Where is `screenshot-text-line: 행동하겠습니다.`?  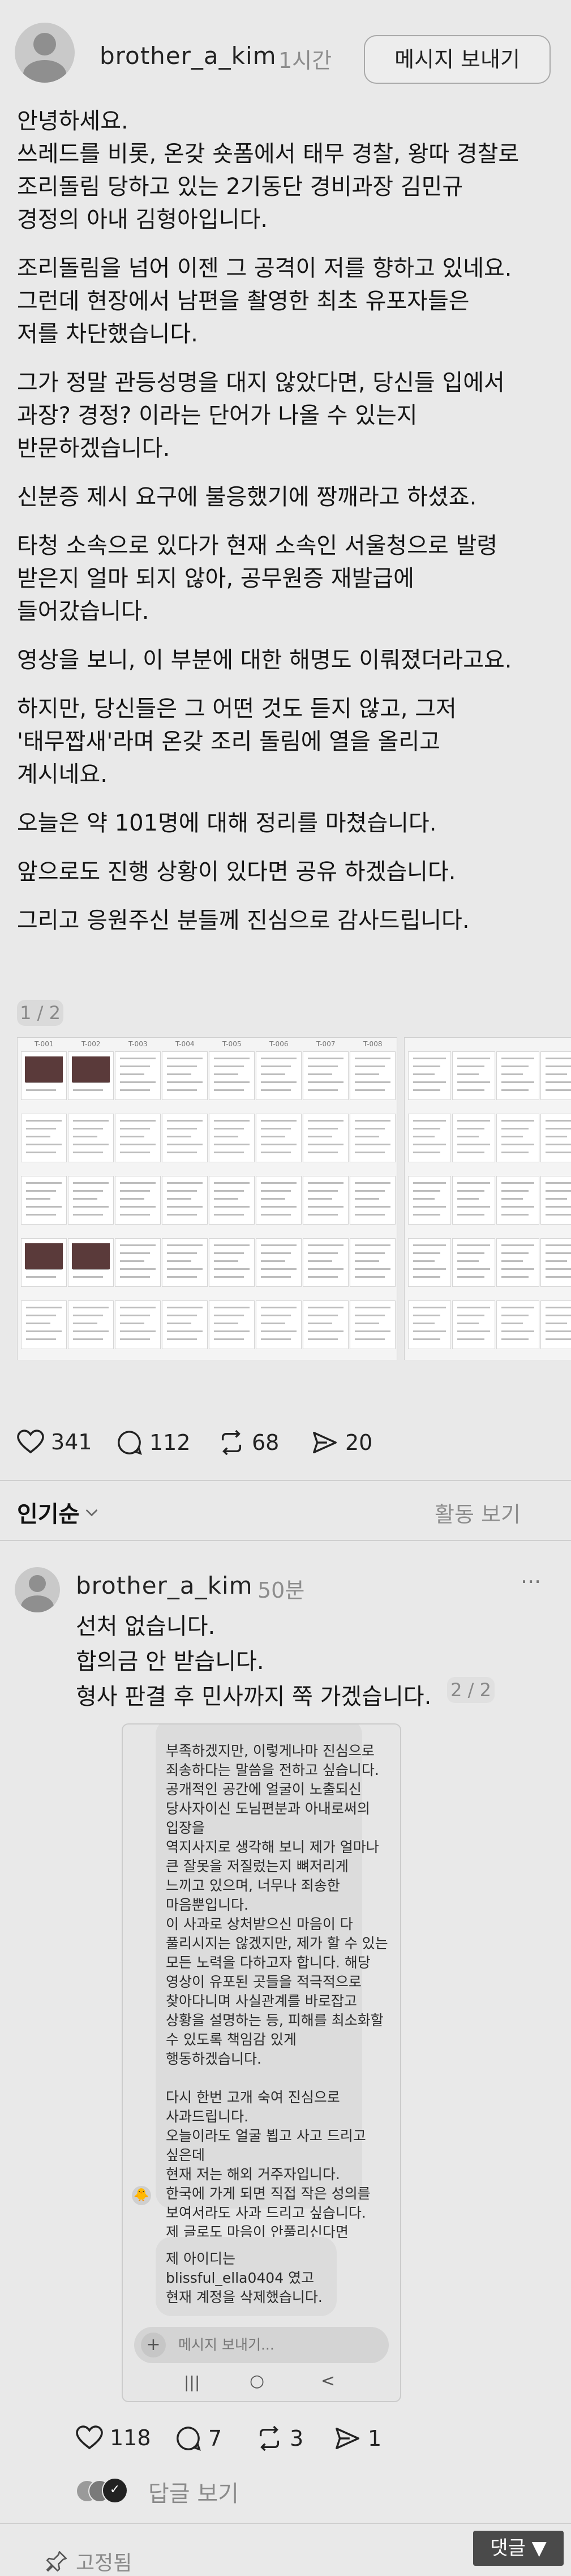 screenshot-text-line: 행동하겠습니다. is located at coordinates (213, 2059).